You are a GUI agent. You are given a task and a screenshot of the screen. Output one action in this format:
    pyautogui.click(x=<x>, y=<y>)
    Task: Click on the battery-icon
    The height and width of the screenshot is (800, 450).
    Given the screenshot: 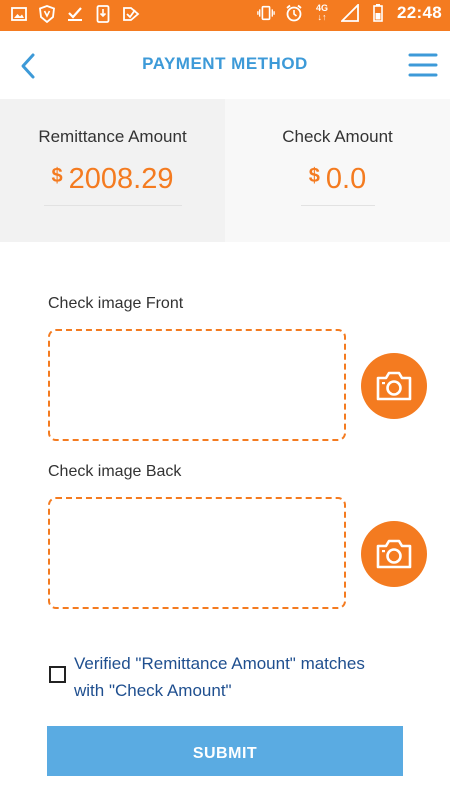 What is the action you would take?
    pyautogui.click(x=378, y=13)
    